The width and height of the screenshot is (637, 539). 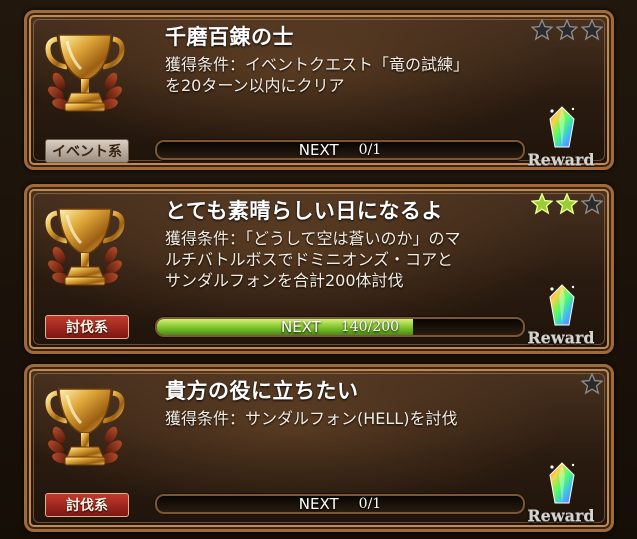 I want to click on progress-label: NEXT 140/200, so click(x=340, y=327).